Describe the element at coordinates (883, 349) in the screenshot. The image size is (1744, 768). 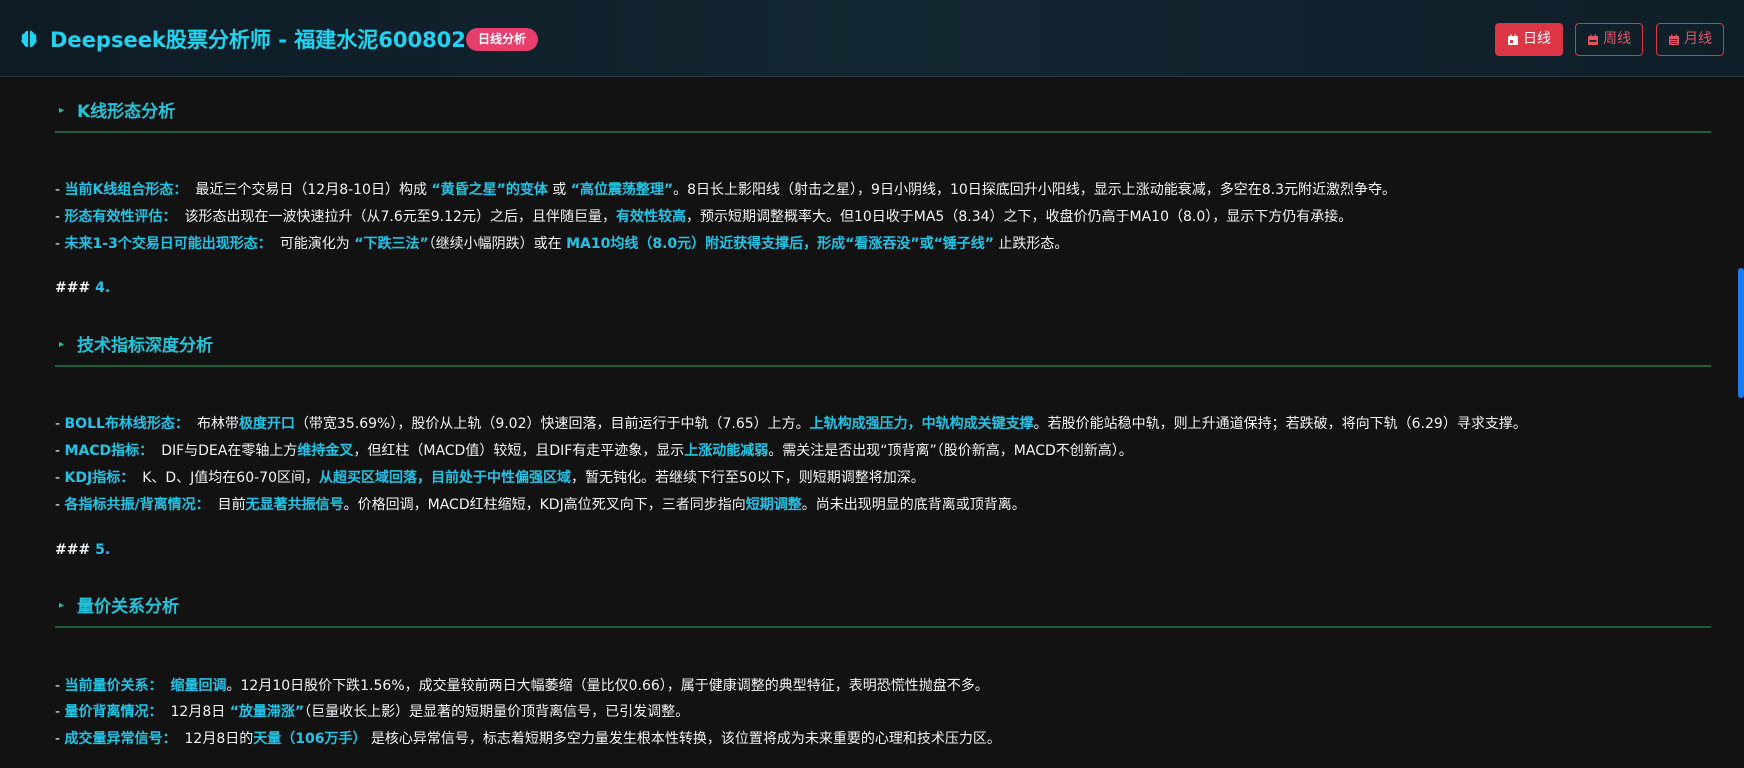
I see `section-header: ▸ 技术指标深度分析` at that location.